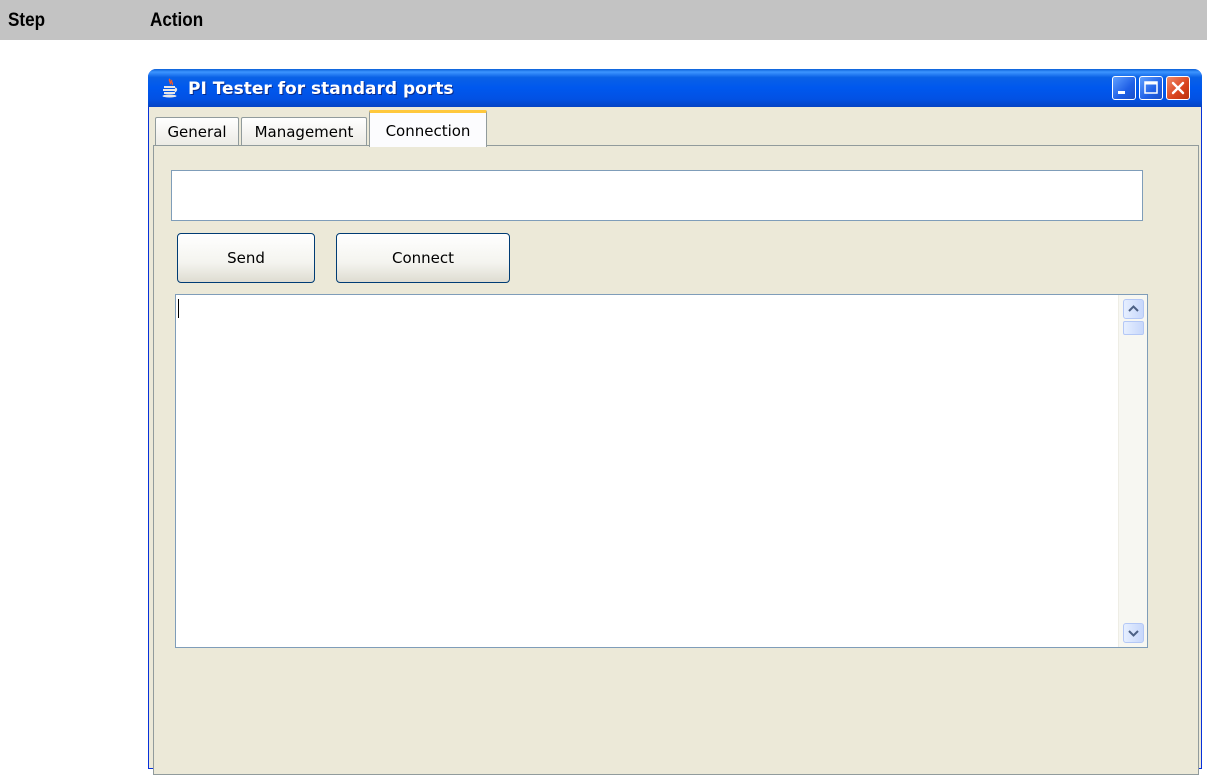 The width and height of the screenshot is (1207, 775). I want to click on java-cup-icon, so click(170, 88).